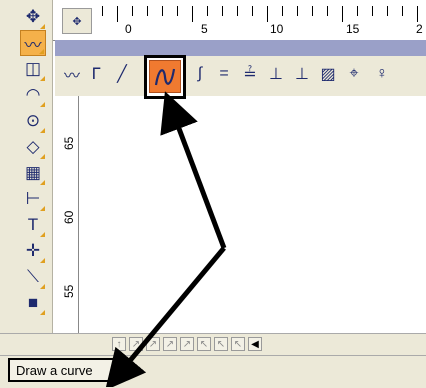 The height and width of the screenshot is (388, 426). Describe the element at coordinates (165, 316) in the screenshot. I see `arrow-to-status-text` at that location.